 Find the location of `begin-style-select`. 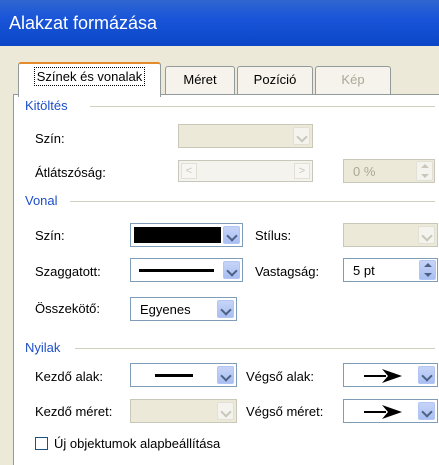

begin-style-select is located at coordinates (183, 375).